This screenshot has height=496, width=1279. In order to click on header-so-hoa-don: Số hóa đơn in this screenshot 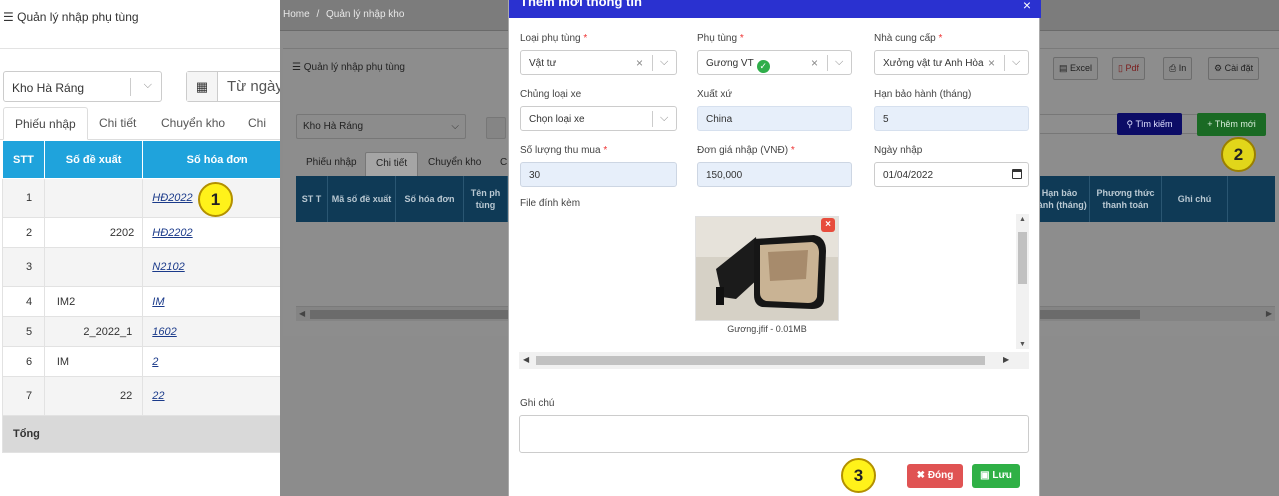, I will do `click(211, 159)`.